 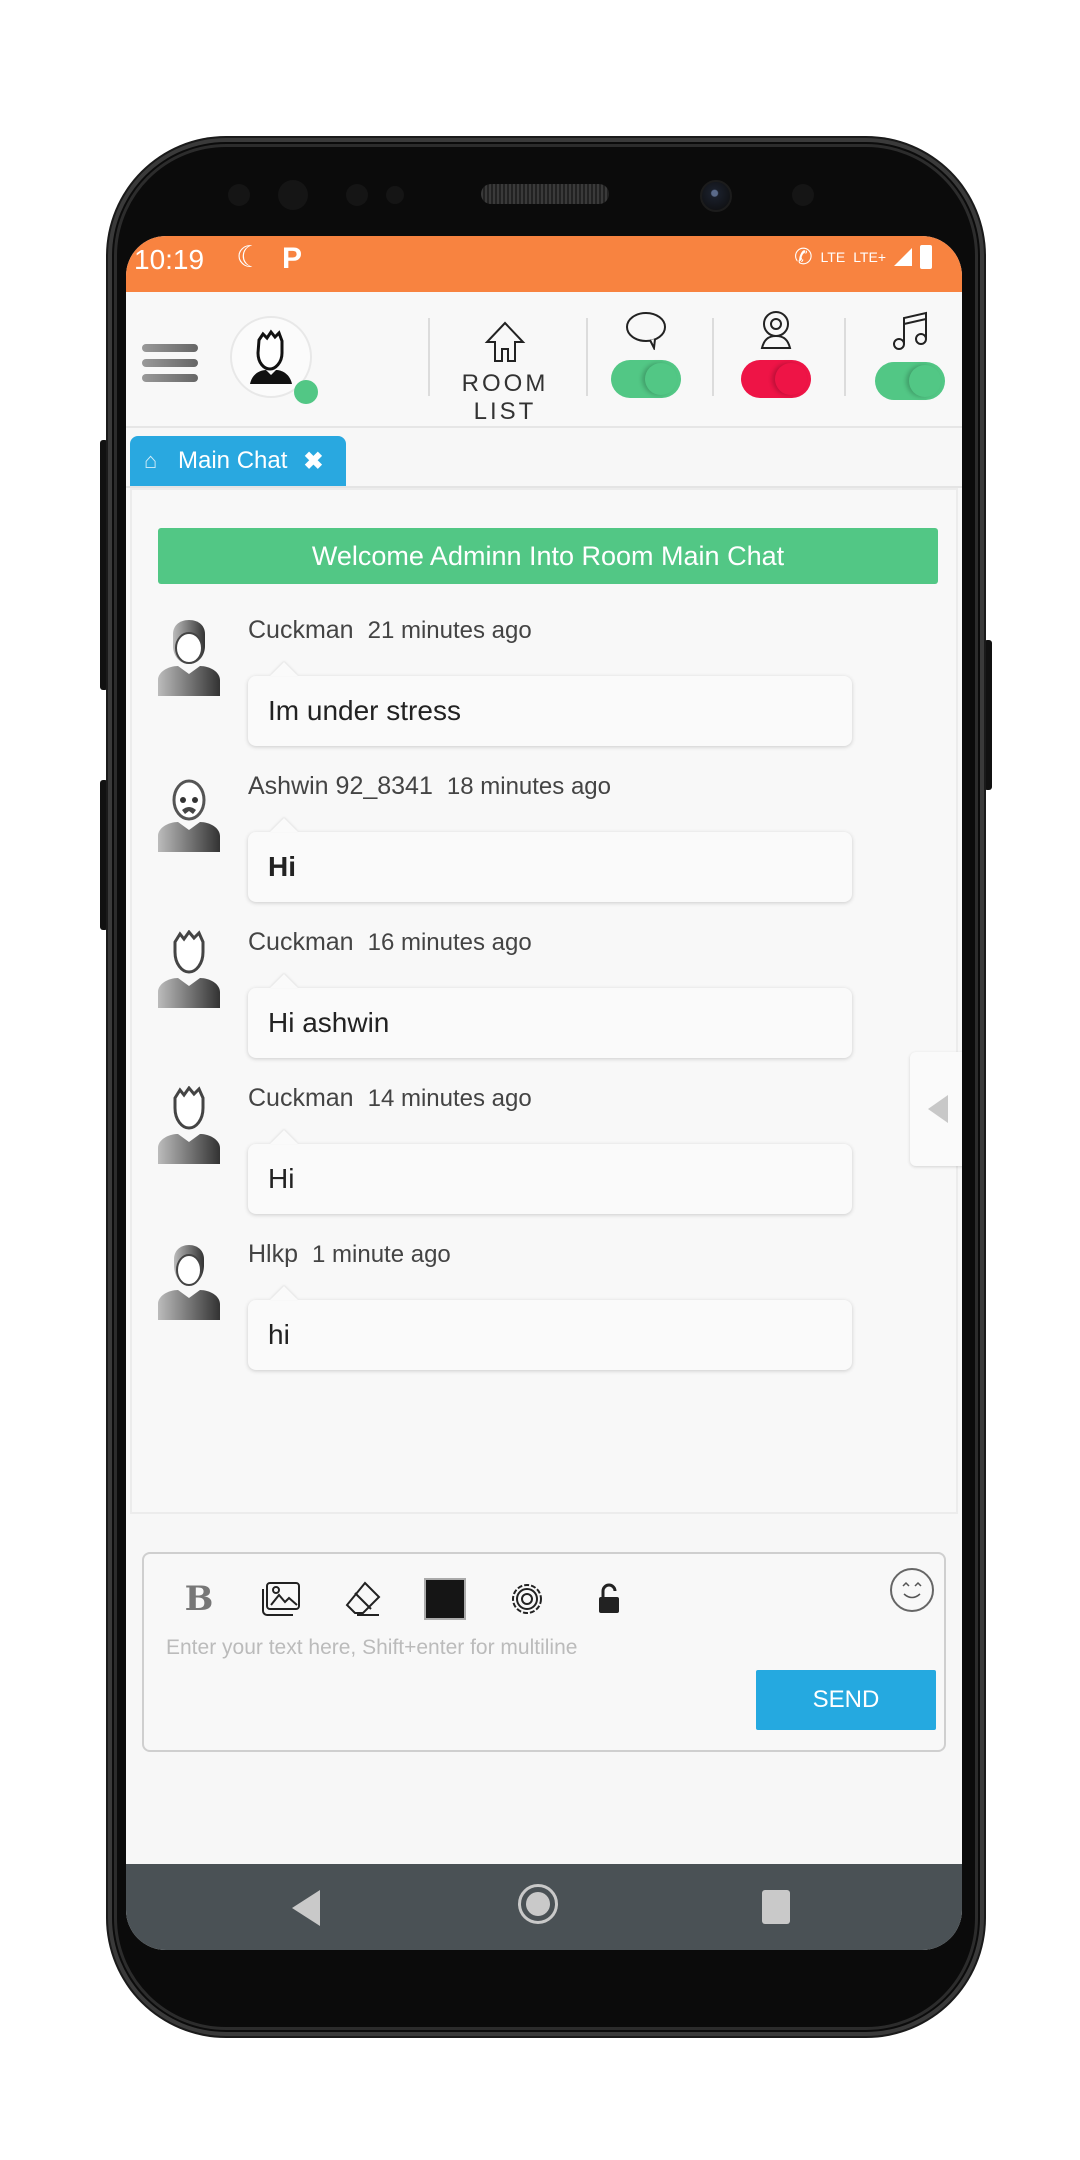 I want to click on bold-icon: B, so click(x=199, y=1599).